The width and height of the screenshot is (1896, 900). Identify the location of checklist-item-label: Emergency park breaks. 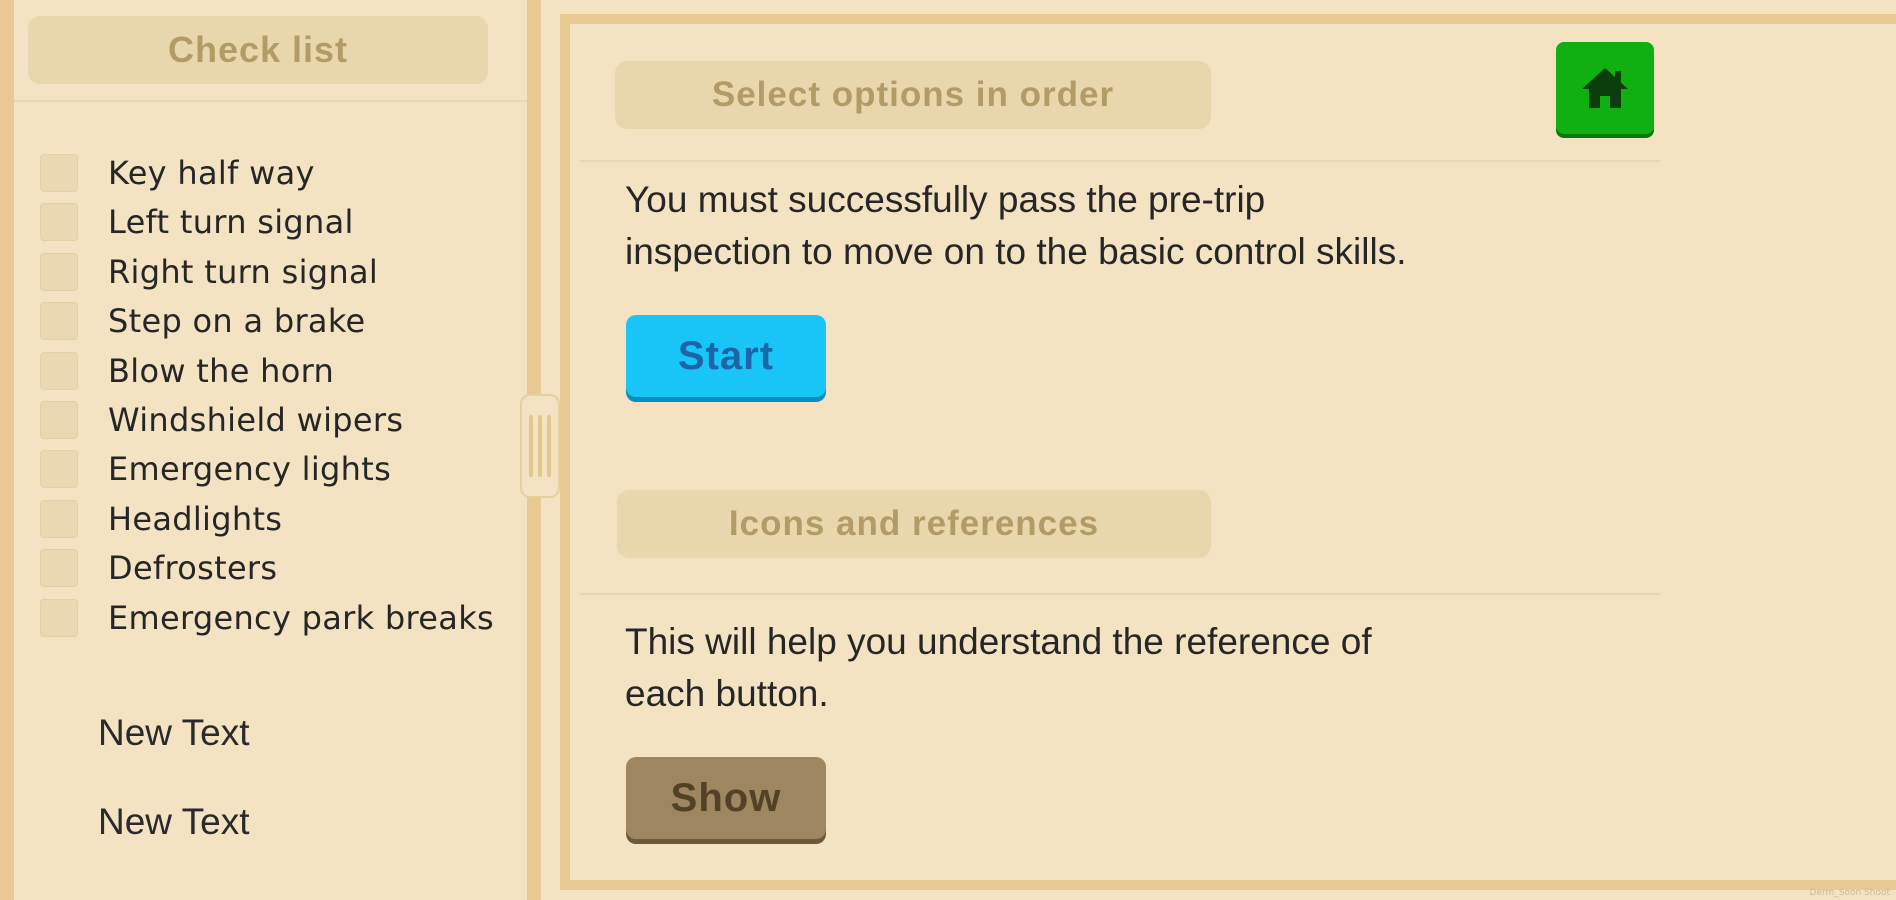
(301, 617).